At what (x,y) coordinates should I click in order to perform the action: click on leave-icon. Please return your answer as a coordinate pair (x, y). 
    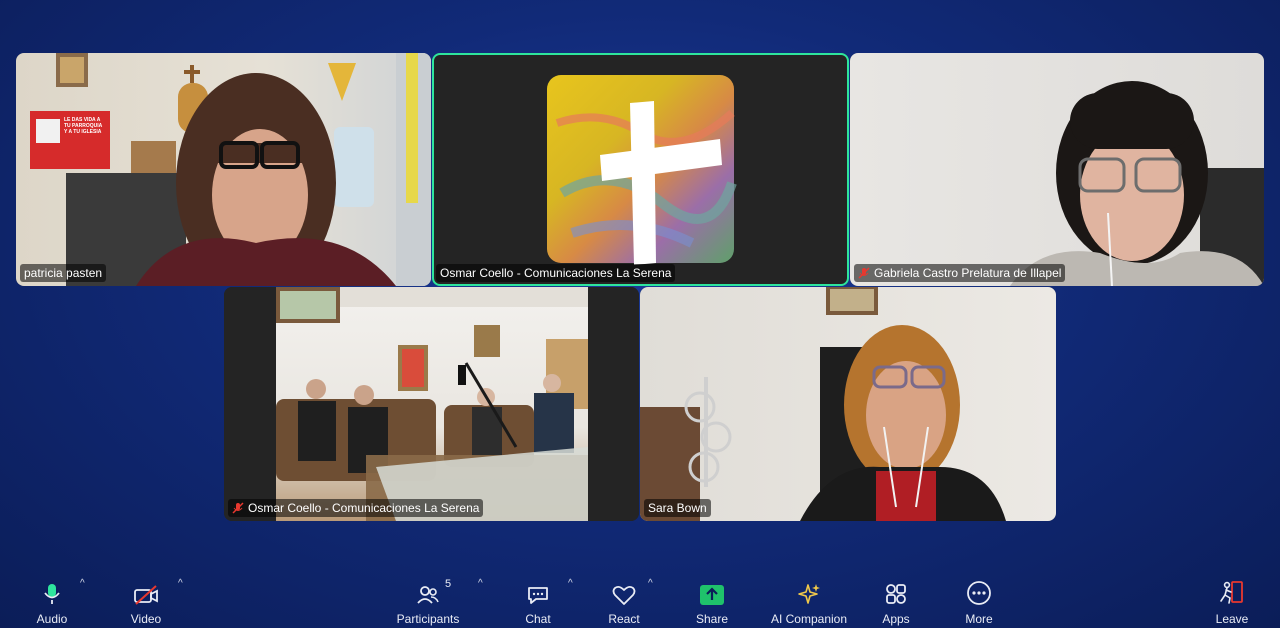
    Looking at the image, I should click on (1231, 592).